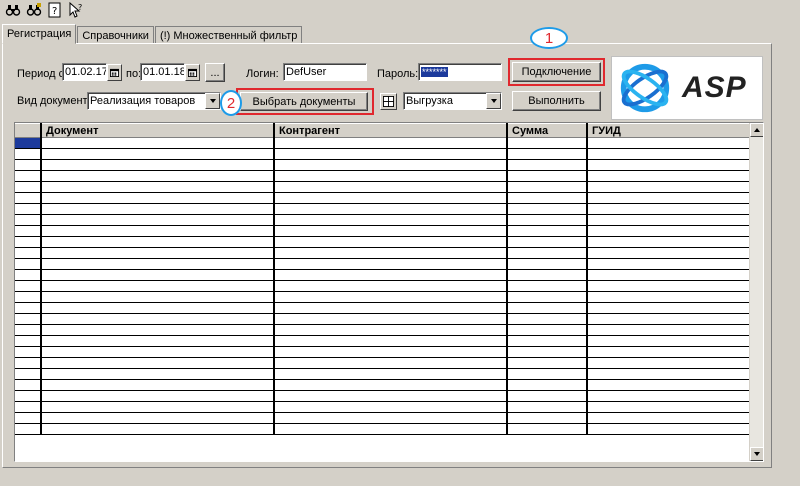 The image size is (800, 486). Describe the element at coordinates (556, 101) in the screenshot. I see `execute-button: Выполнить` at that location.